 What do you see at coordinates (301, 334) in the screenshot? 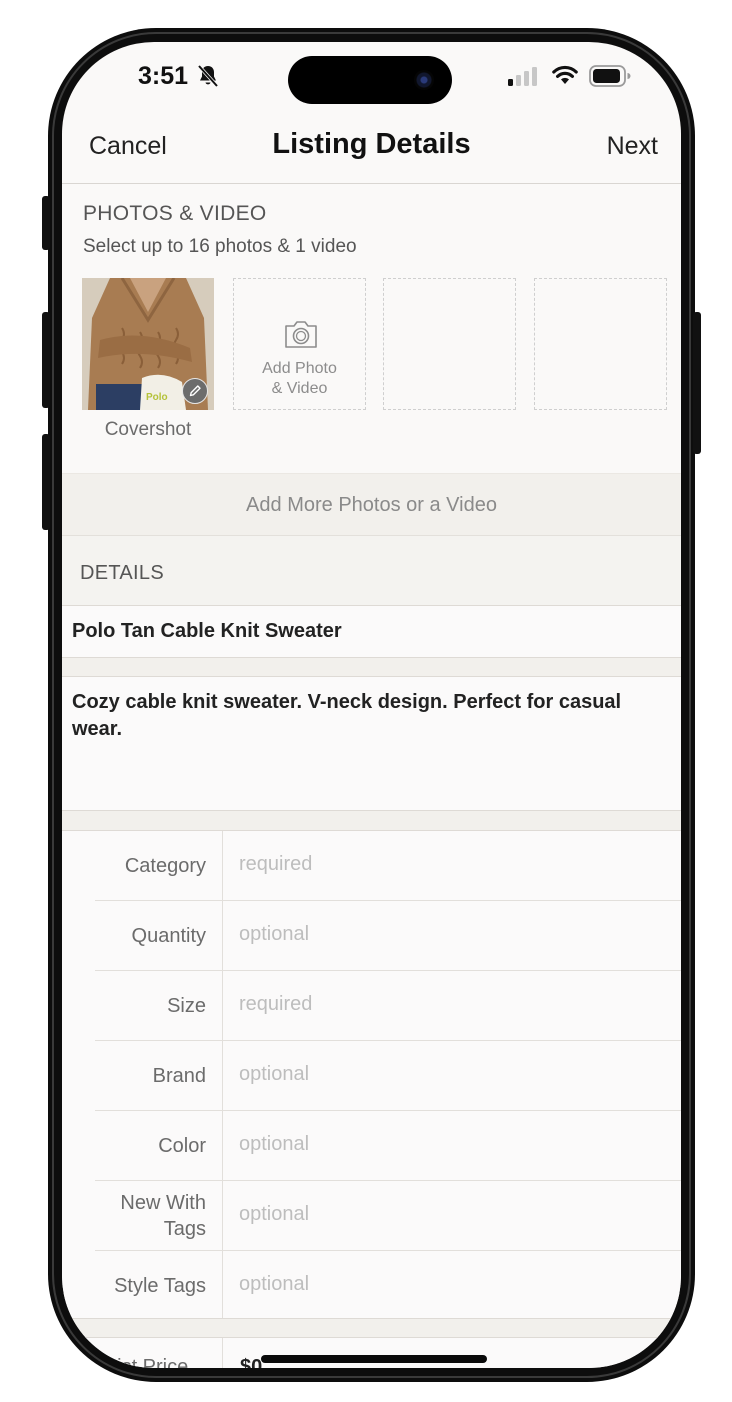
I see `camera-icon` at bounding box center [301, 334].